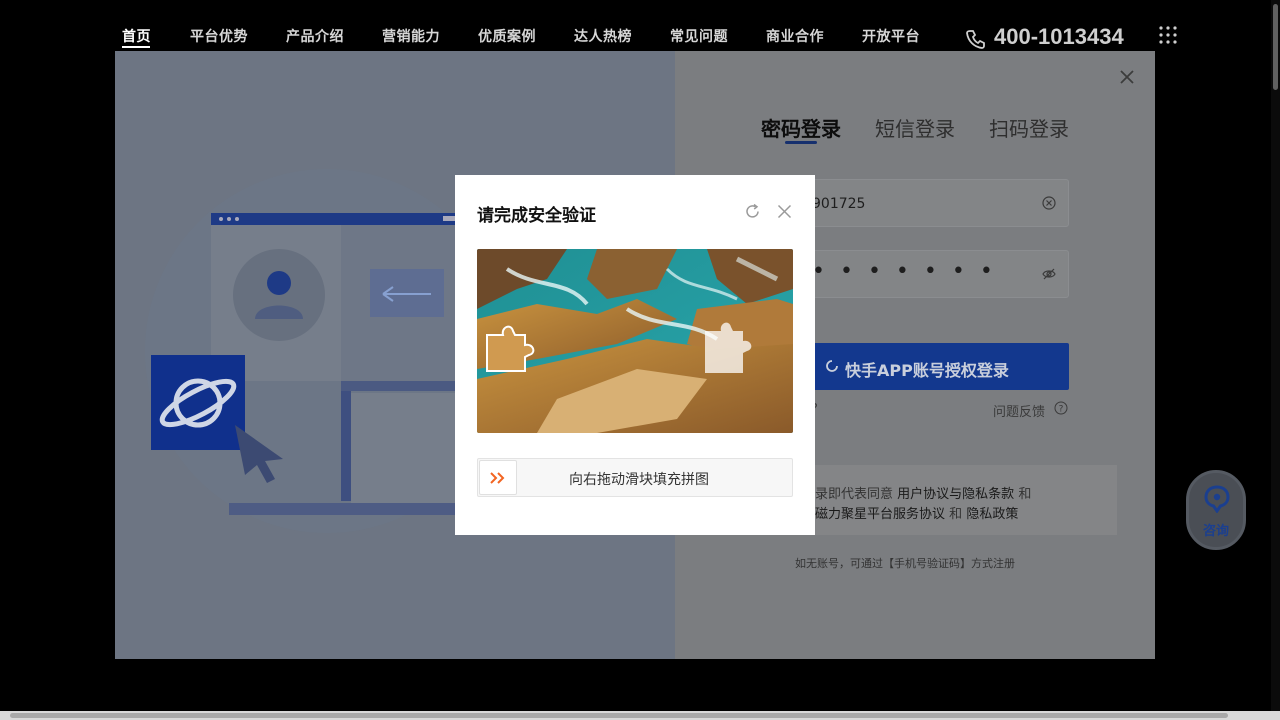 This screenshot has height=720, width=1280. What do you see at coordinates (839, 204) in the screenshot?
I see `account-value: 901725` at bounding box center [839, 204].